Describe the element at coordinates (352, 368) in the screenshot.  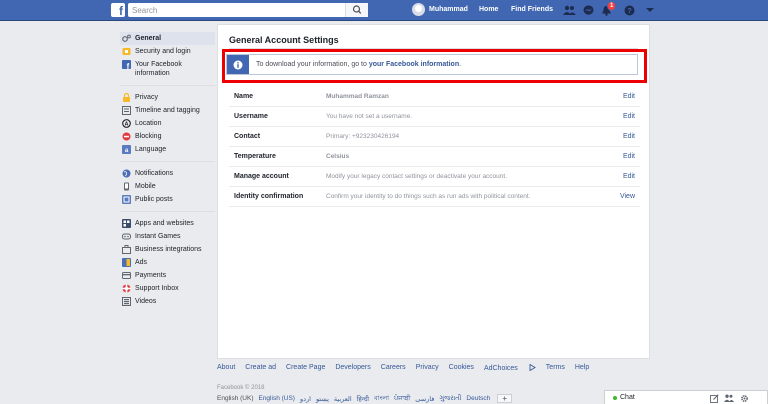
I see `footer-link-developers: Developers` at that location.